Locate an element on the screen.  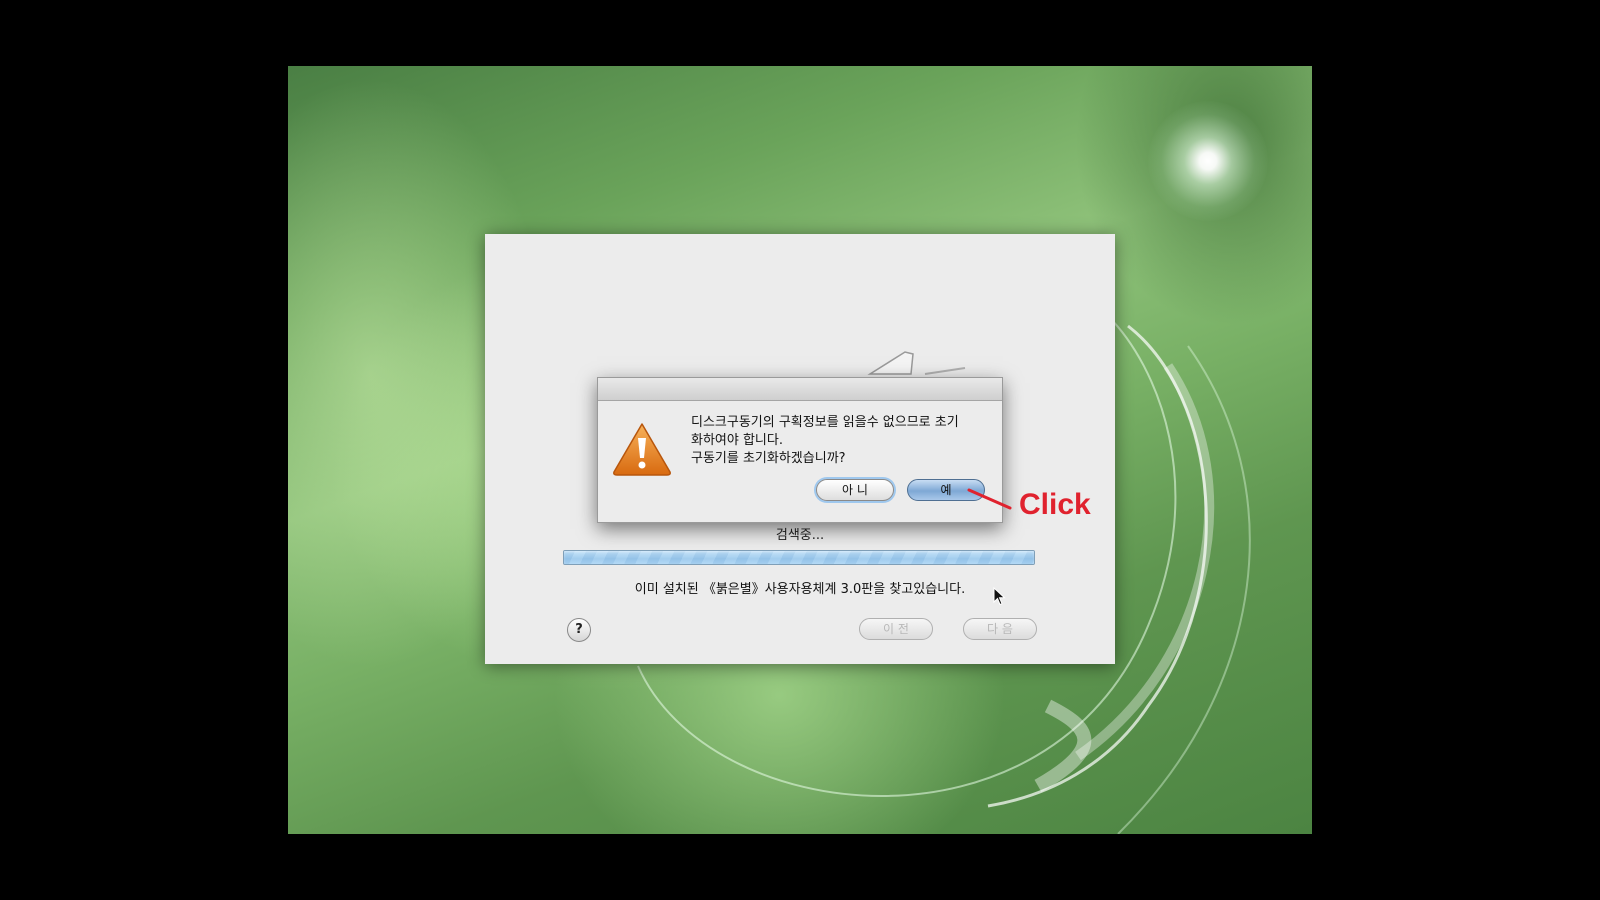
search-progress-bar is located at coordinates (799, 557).